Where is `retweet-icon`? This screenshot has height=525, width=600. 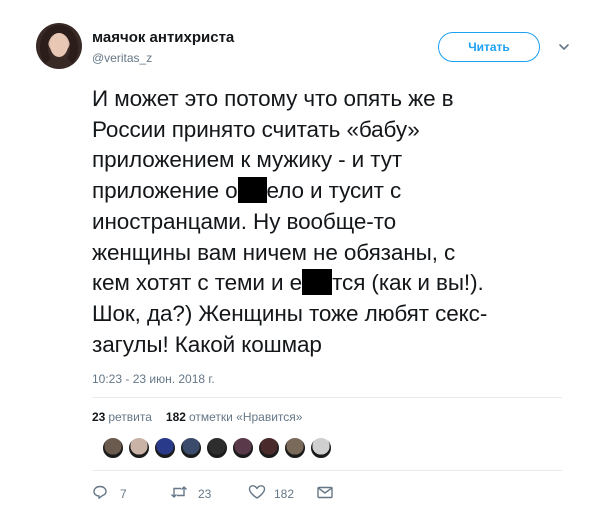
retweet-icon is located at coordinates (179, 492).